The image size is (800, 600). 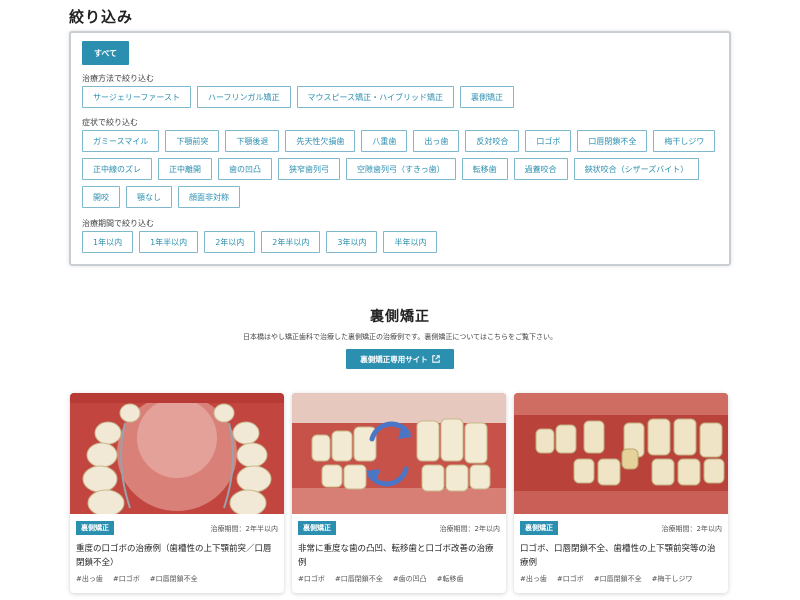 I want to click on method-filter-chip: ハーフリンガル矯正, so click(x=243, y=97).